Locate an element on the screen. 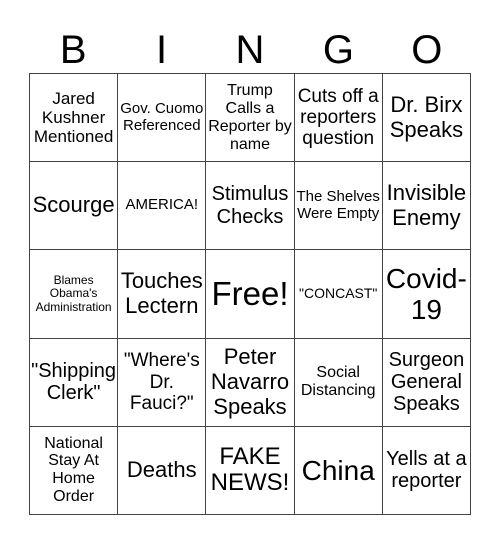  cell-text: China is located at coordinates (338, 470).